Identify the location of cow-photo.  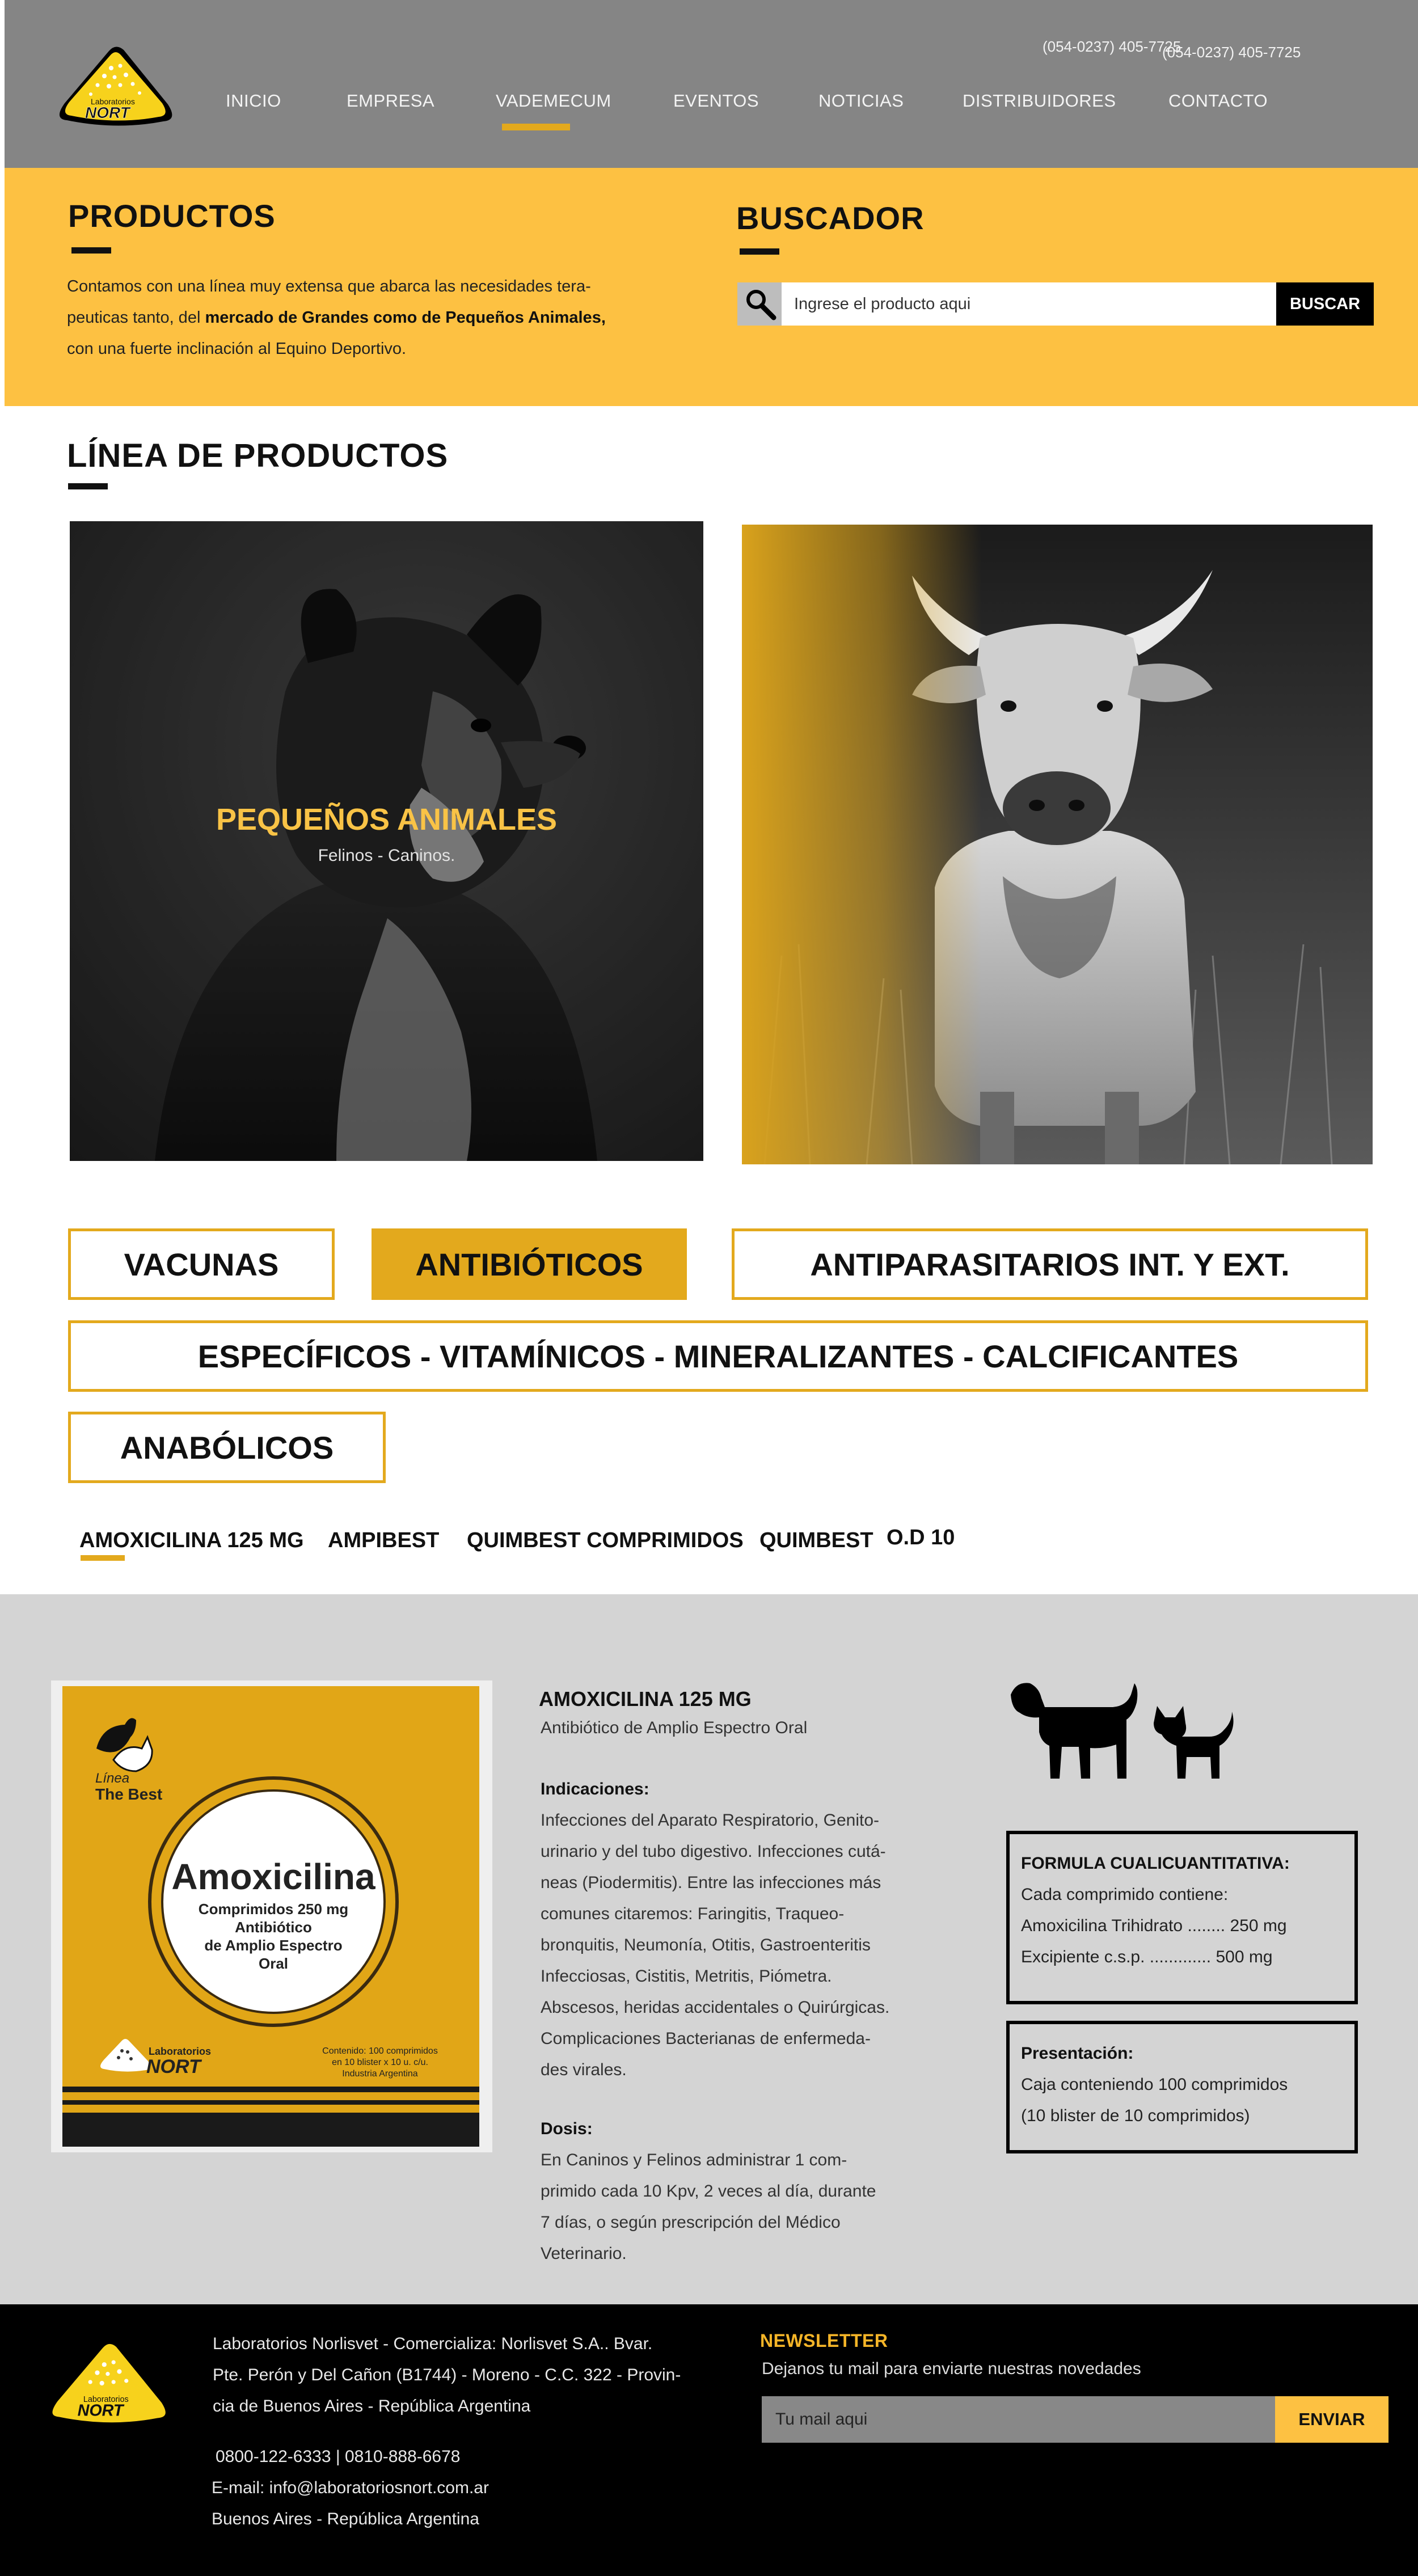
(1057, 844).